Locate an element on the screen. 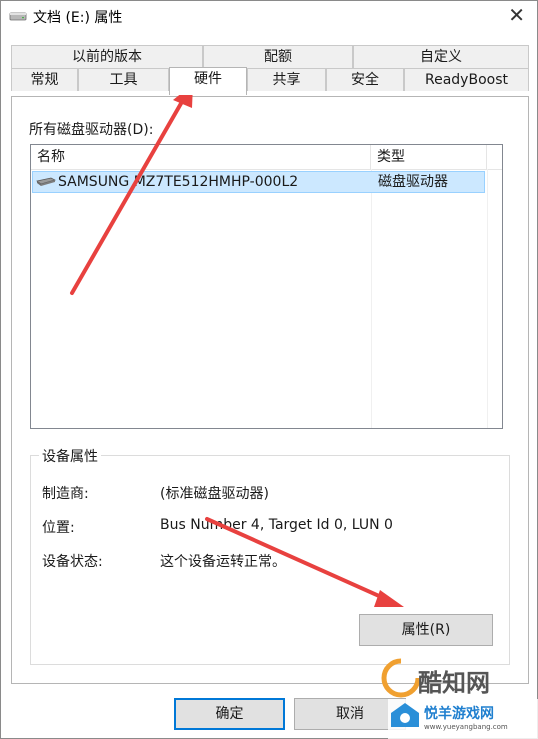  tab-strip: 以前的版本 配额 自定义 常规 工具 硬件 共享 安全 ReadyBoost is located at coordinates (270, 71).